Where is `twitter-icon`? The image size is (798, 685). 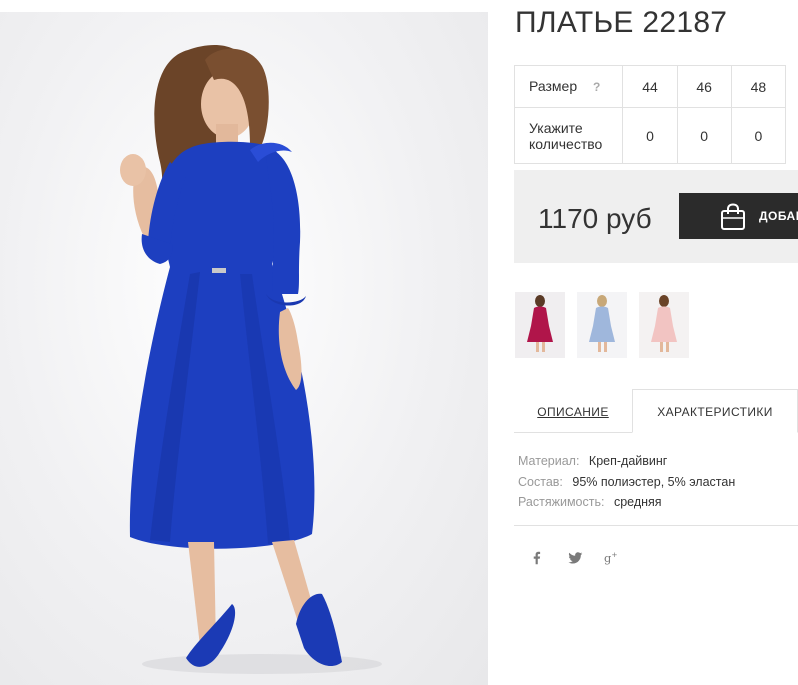
twitter-icon is located at coordinates (575, 558).